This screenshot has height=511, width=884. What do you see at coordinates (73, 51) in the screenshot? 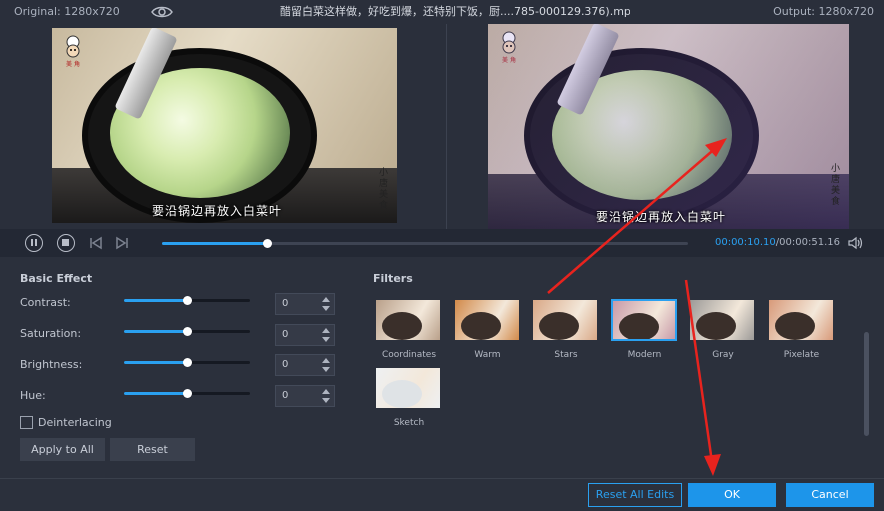
I see `chef-logo-icon: 美 角` at bounding box center [73, 51].